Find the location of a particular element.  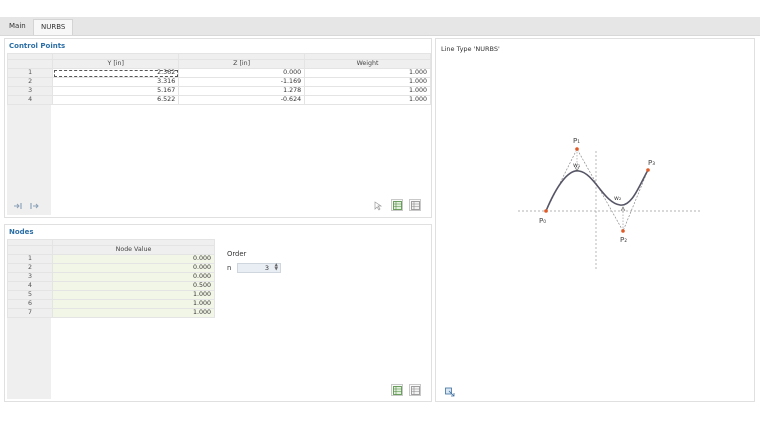

table-row: 3 0.000 is located at coordinates (111, 277).